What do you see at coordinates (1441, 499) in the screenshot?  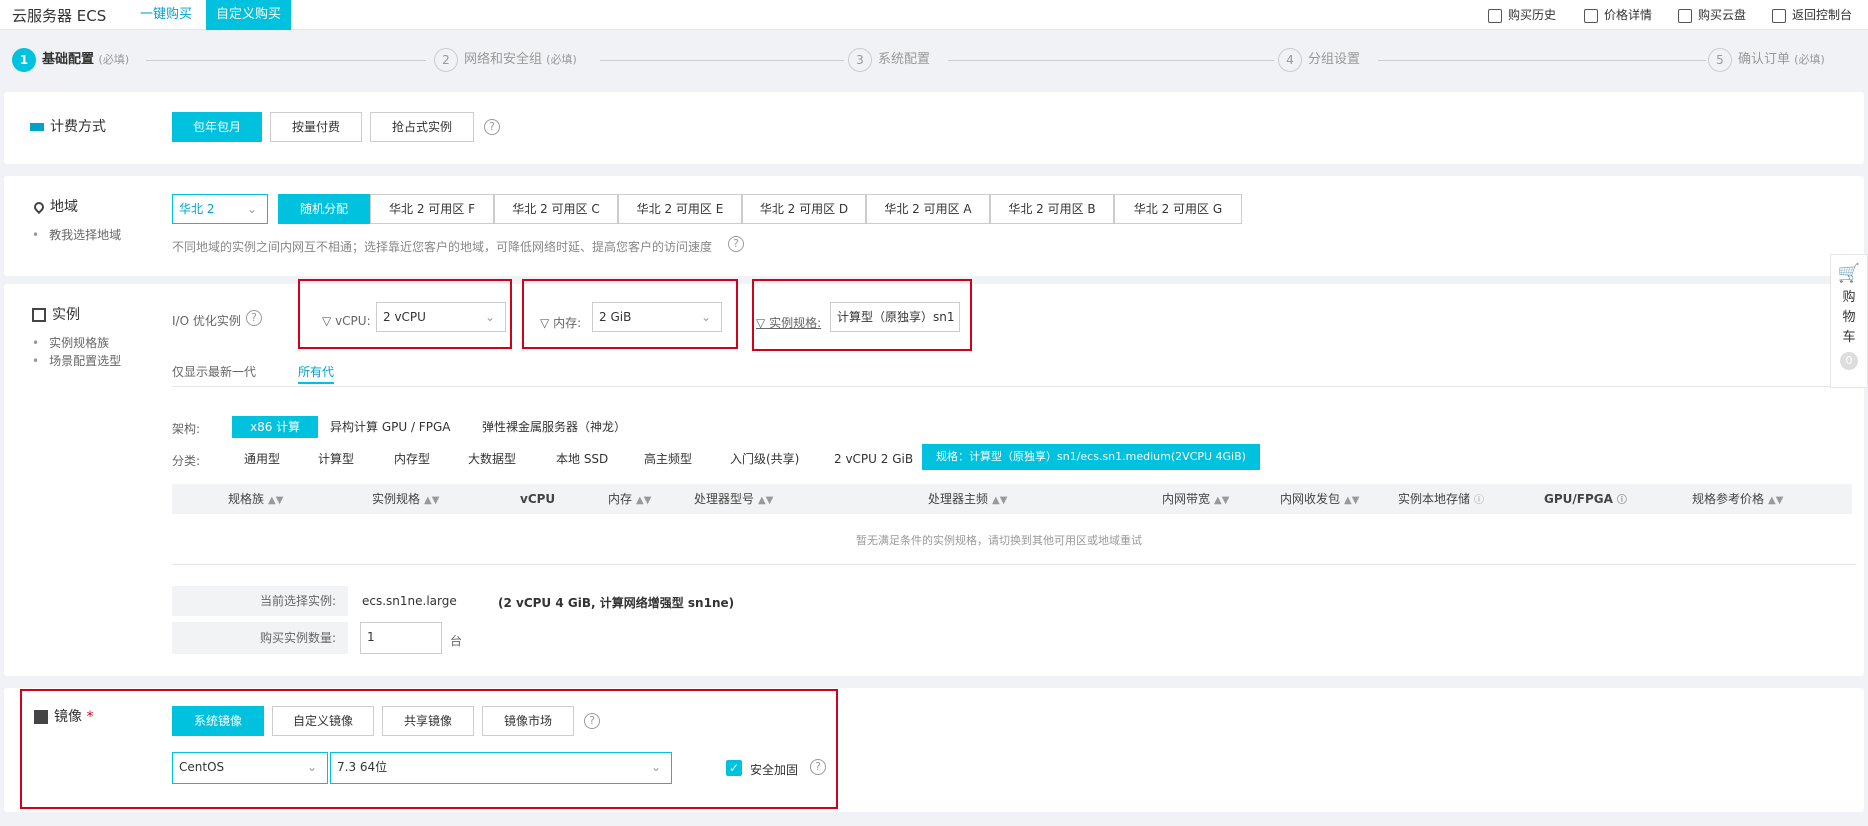 I see `col-local-storage: 实例本地存储 ⓘ` at bounding box center [1441, 499].